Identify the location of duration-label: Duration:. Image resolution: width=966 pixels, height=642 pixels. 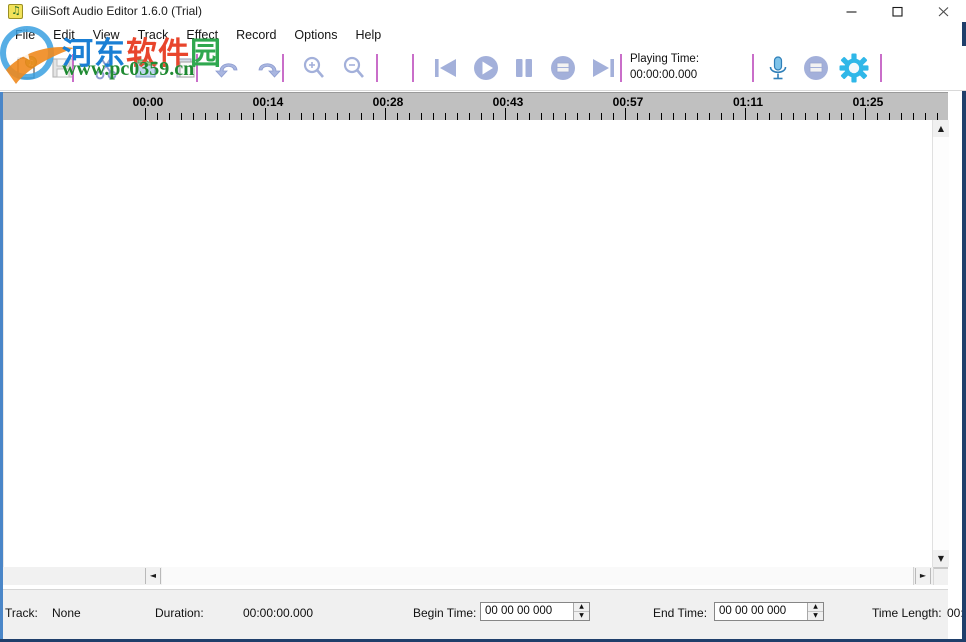
(179, 613).